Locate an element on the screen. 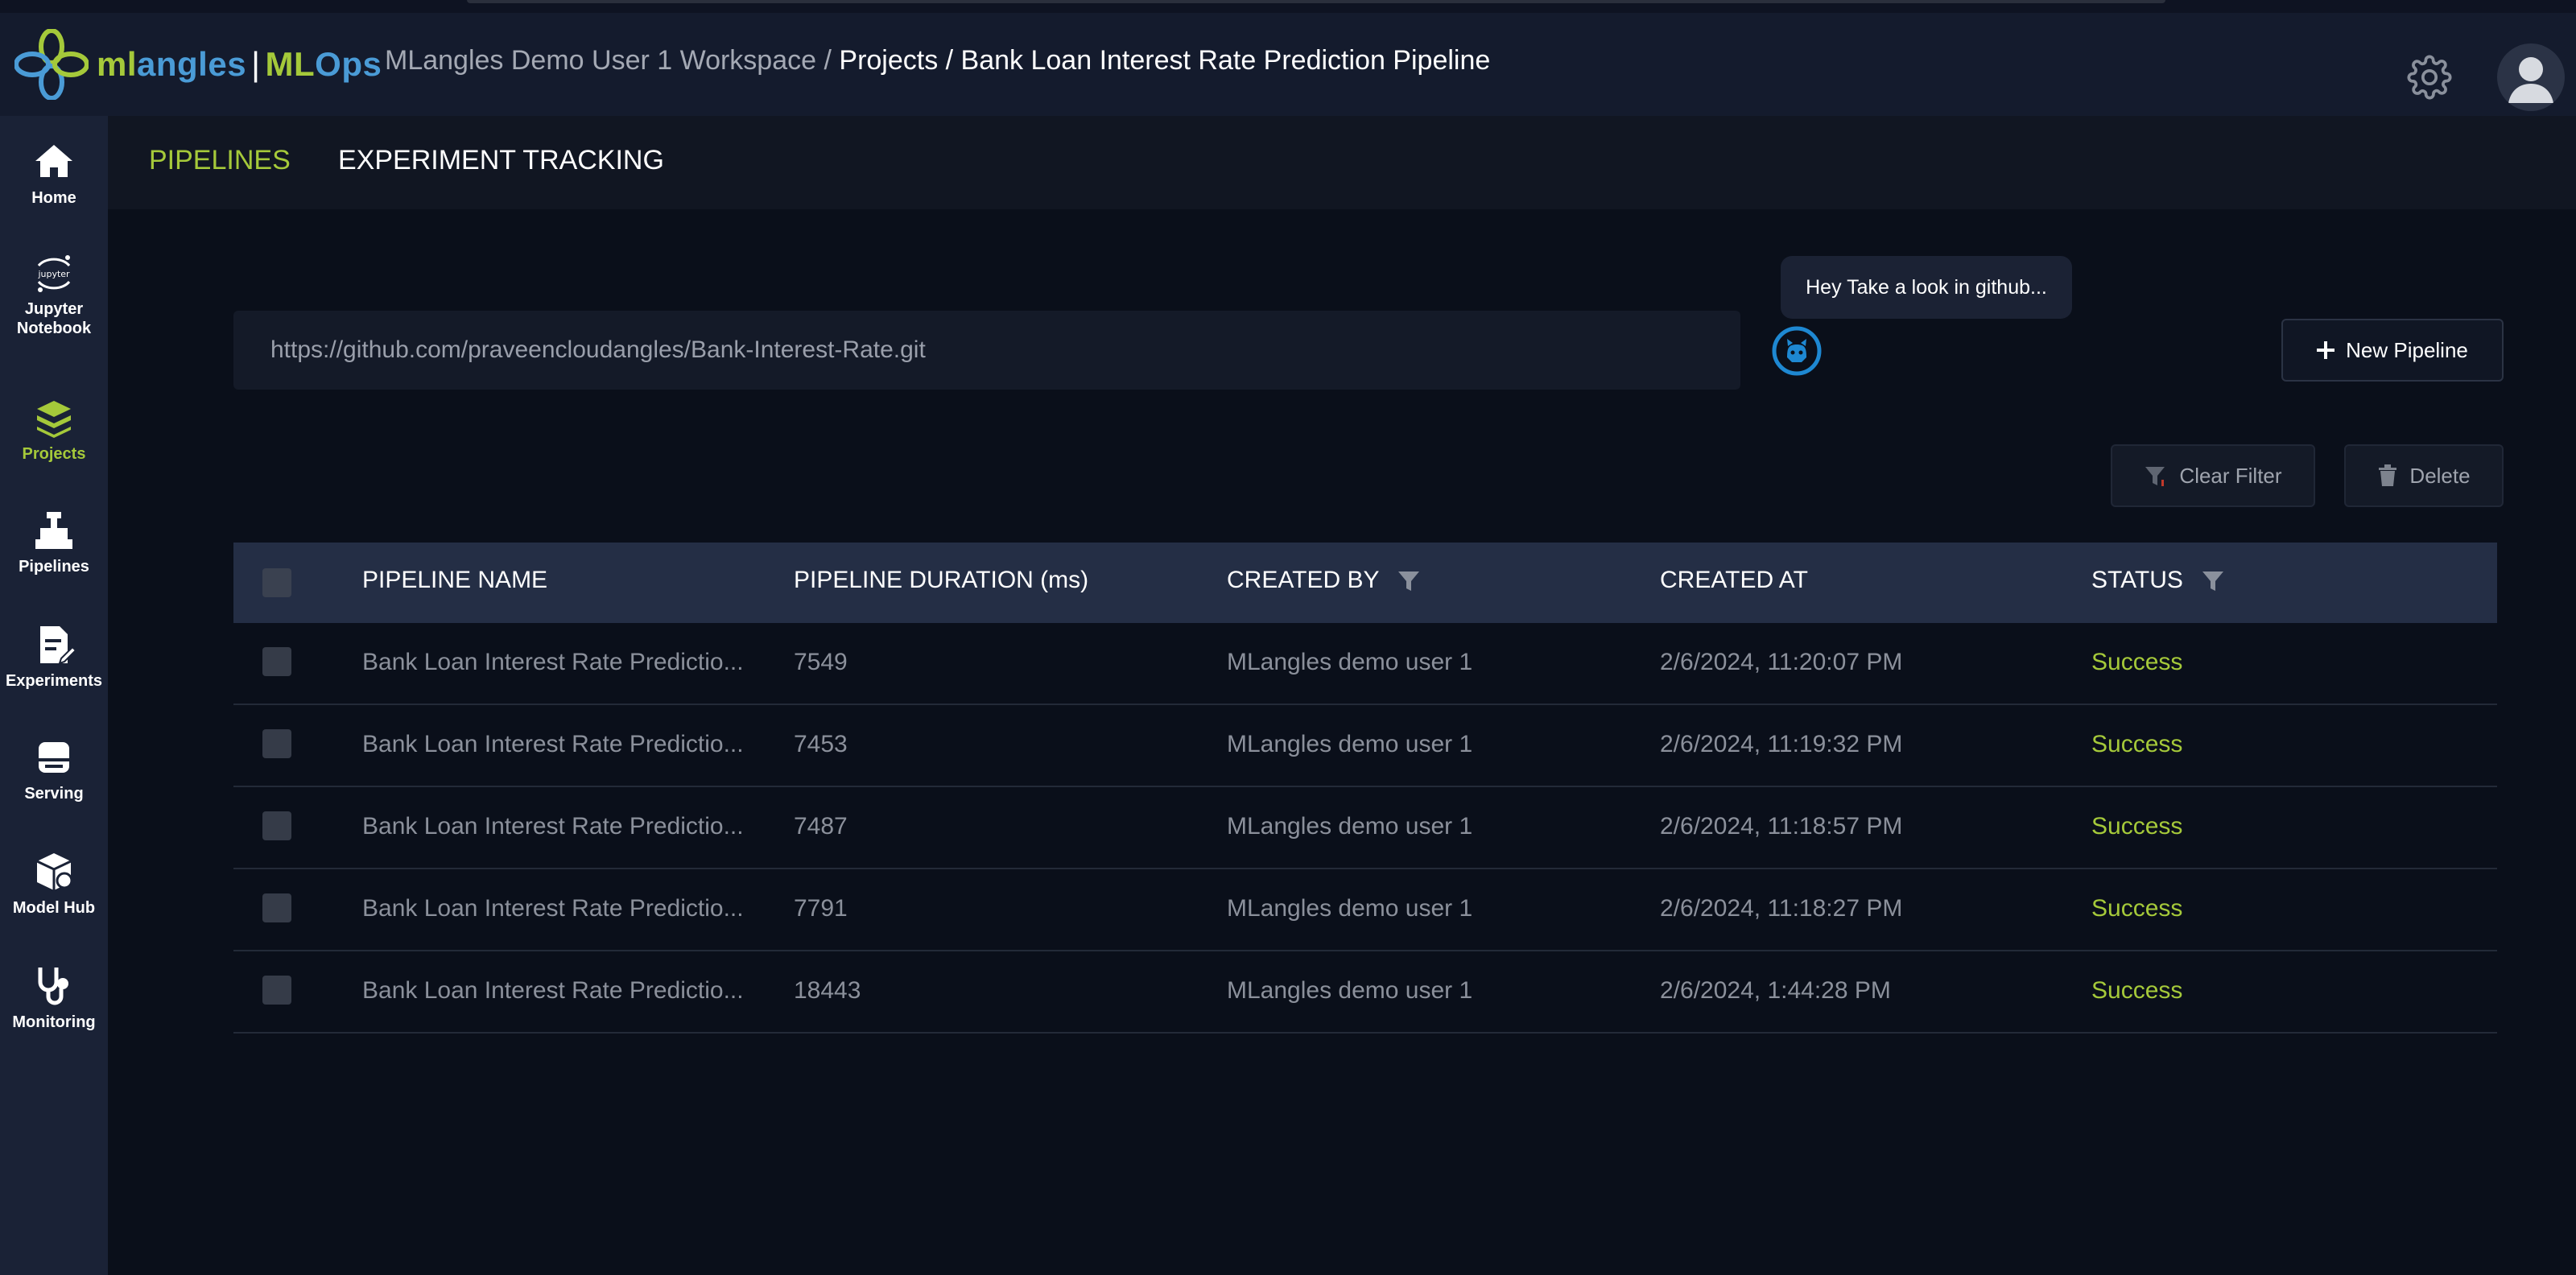 The image size is (2576, 1275). new-pipeline-button: New Pipeline is located at coordinates (2392, 351).